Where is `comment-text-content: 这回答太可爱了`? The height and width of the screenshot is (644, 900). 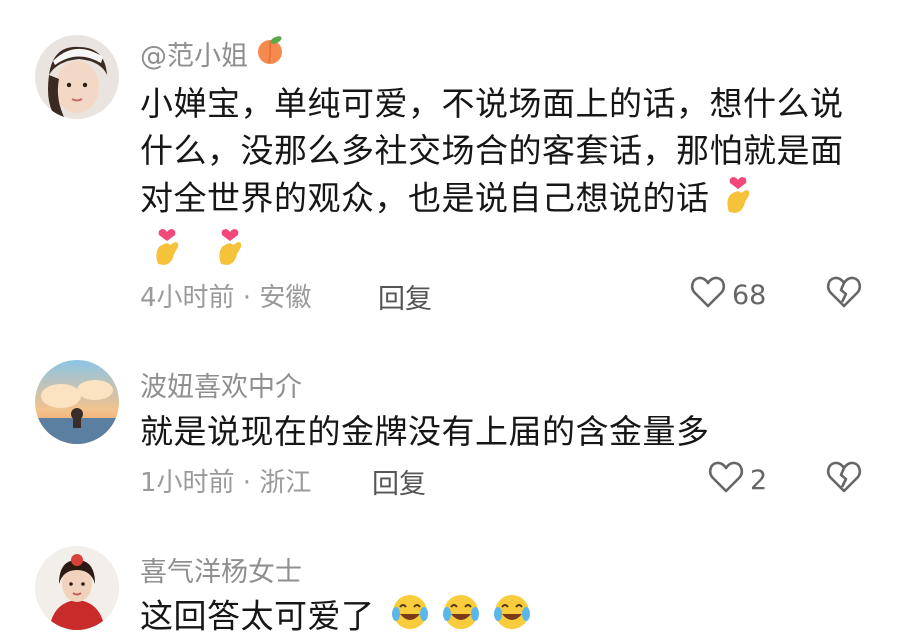
comment-text-content: 这回答太可爱了 is located at coordinates (257, 616).